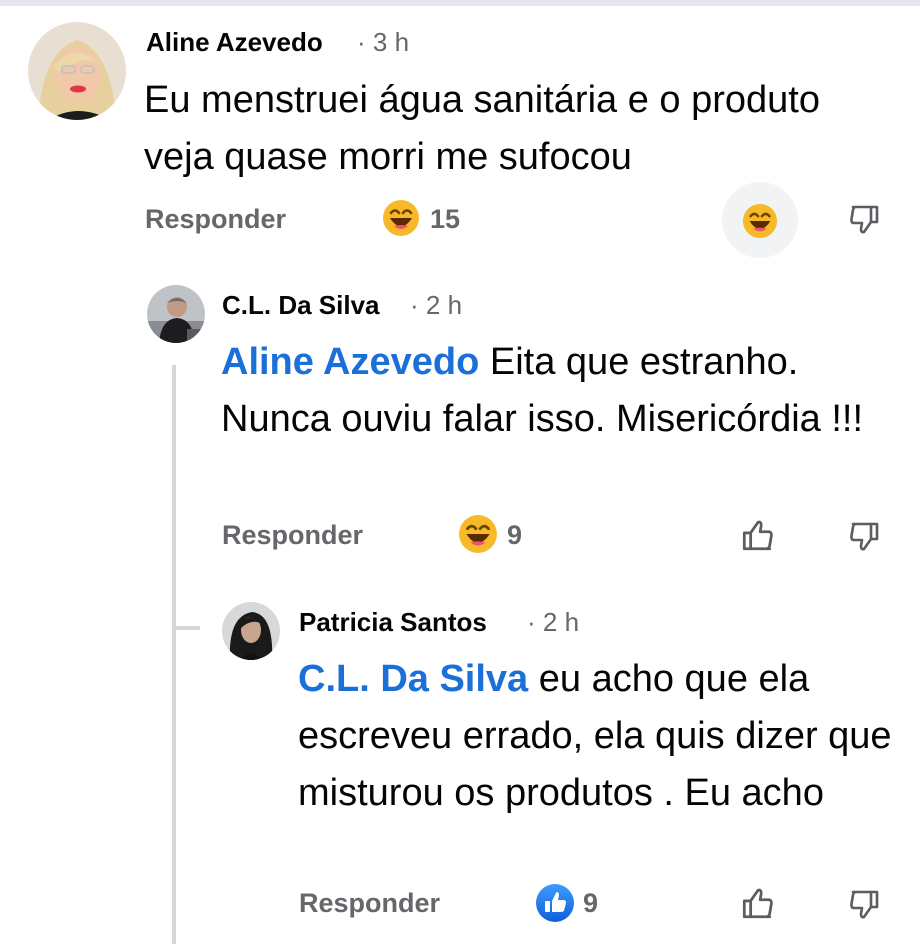  Describe the element at coordinates (383, 42) in the screenshot. I see `comment-time: · 3 h` at that location.